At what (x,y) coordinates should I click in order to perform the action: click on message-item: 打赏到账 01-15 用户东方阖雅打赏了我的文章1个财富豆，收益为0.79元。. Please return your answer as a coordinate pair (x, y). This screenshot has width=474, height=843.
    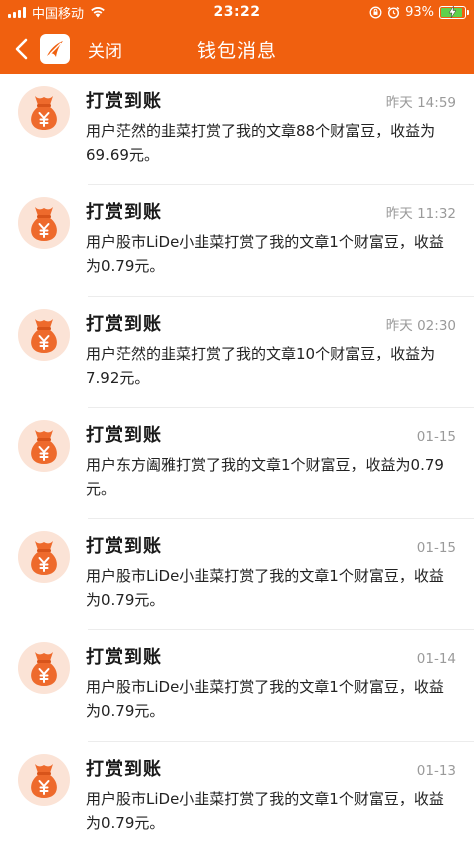
    Looking at the image, I should click on (237, 464).